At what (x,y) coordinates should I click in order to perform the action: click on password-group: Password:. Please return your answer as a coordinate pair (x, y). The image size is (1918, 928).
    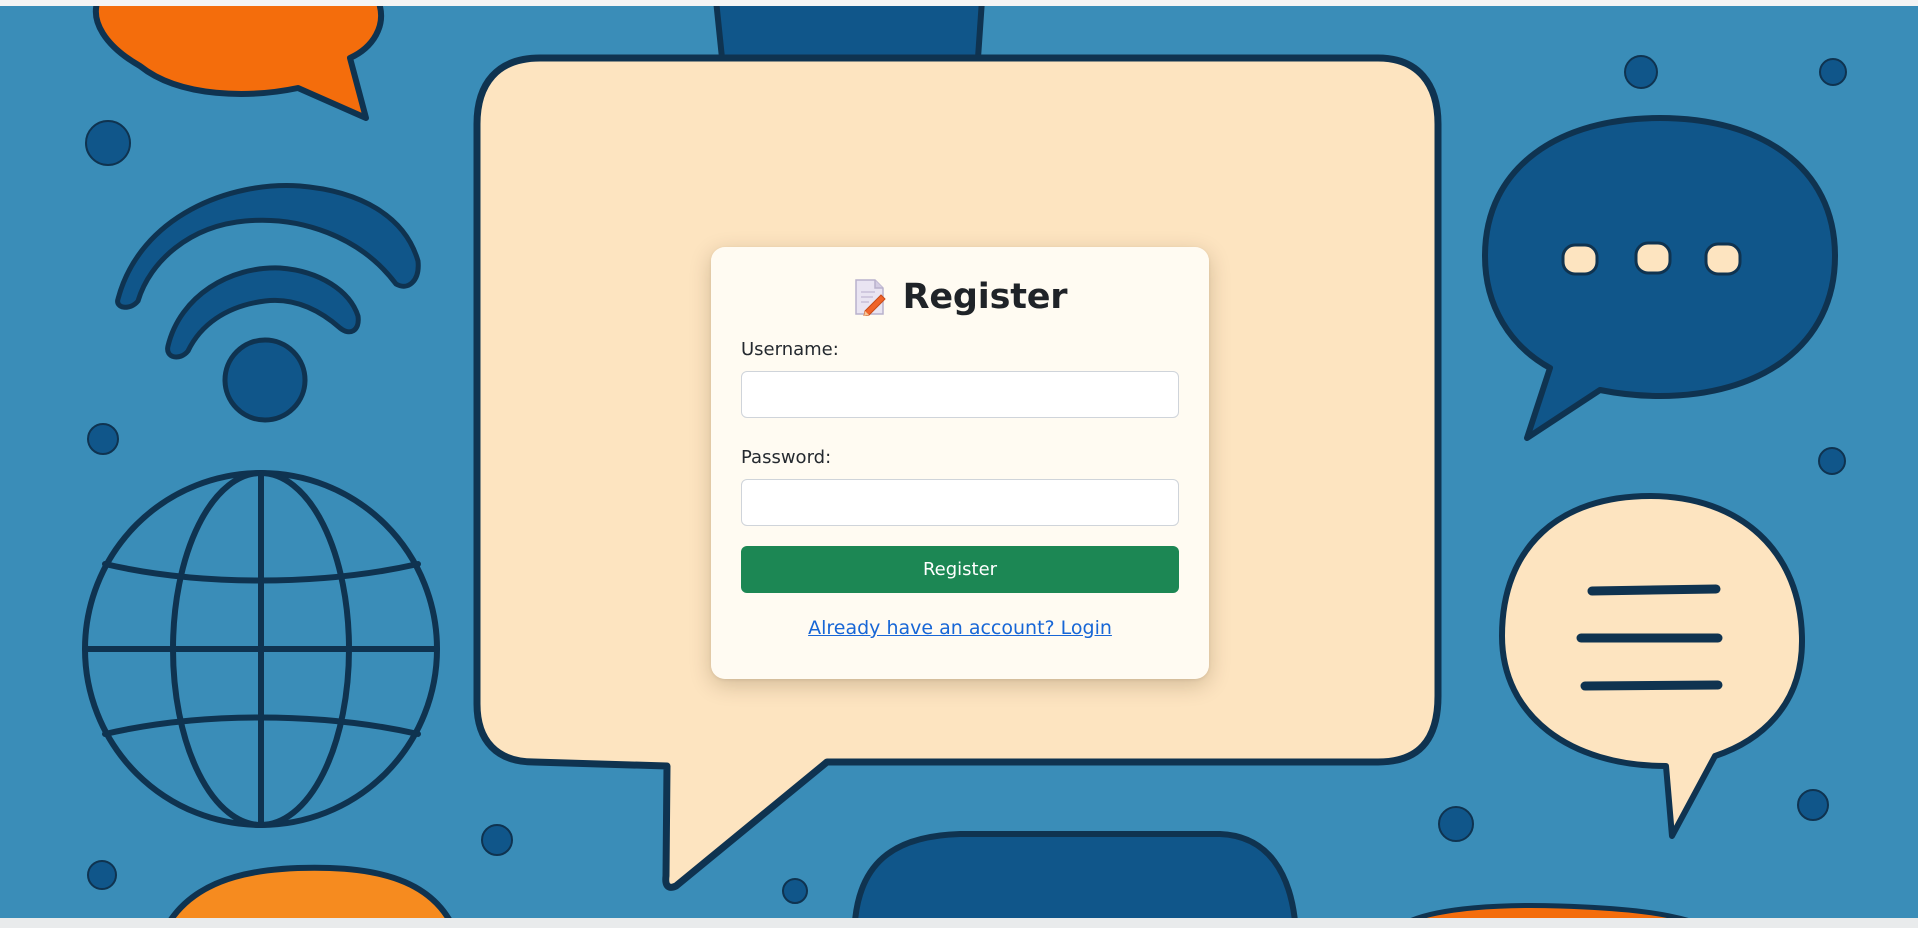
    Looking at the image, I should click on (960, 486).